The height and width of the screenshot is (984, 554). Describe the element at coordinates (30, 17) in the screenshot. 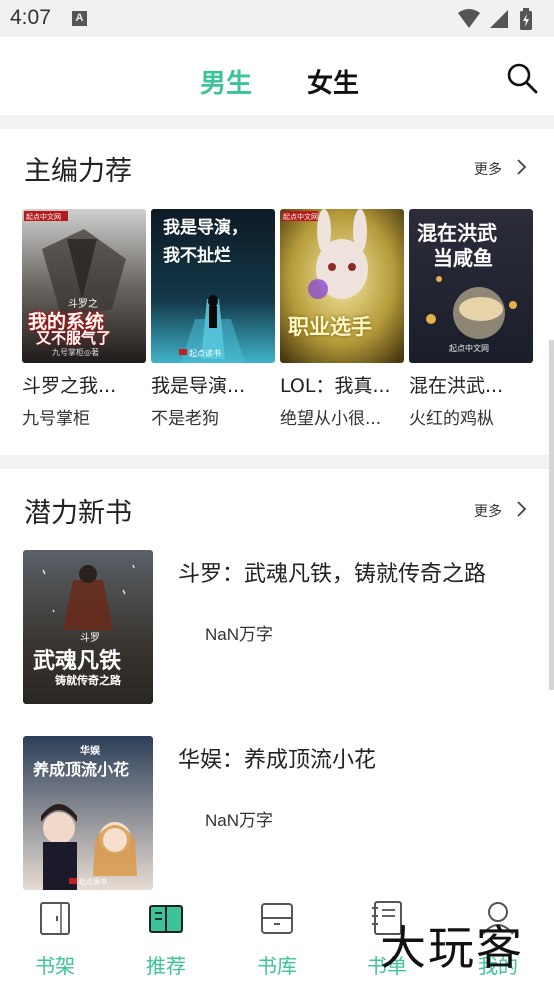

I see `status-time: 4:07` at that location.